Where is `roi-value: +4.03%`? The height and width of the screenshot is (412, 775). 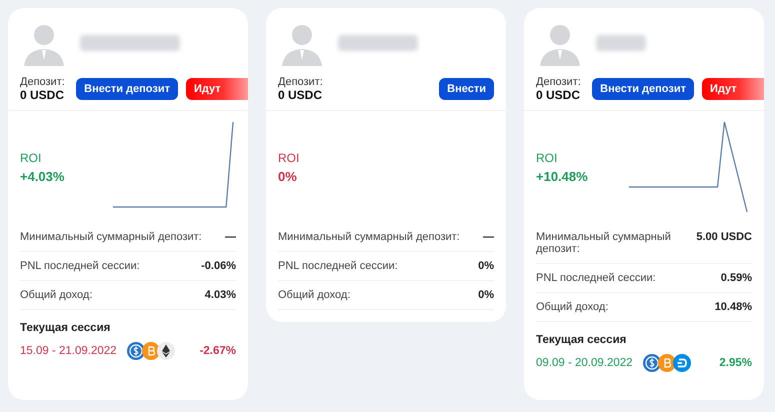
roi-value: +4.03% is located at coordinates (43, 176).